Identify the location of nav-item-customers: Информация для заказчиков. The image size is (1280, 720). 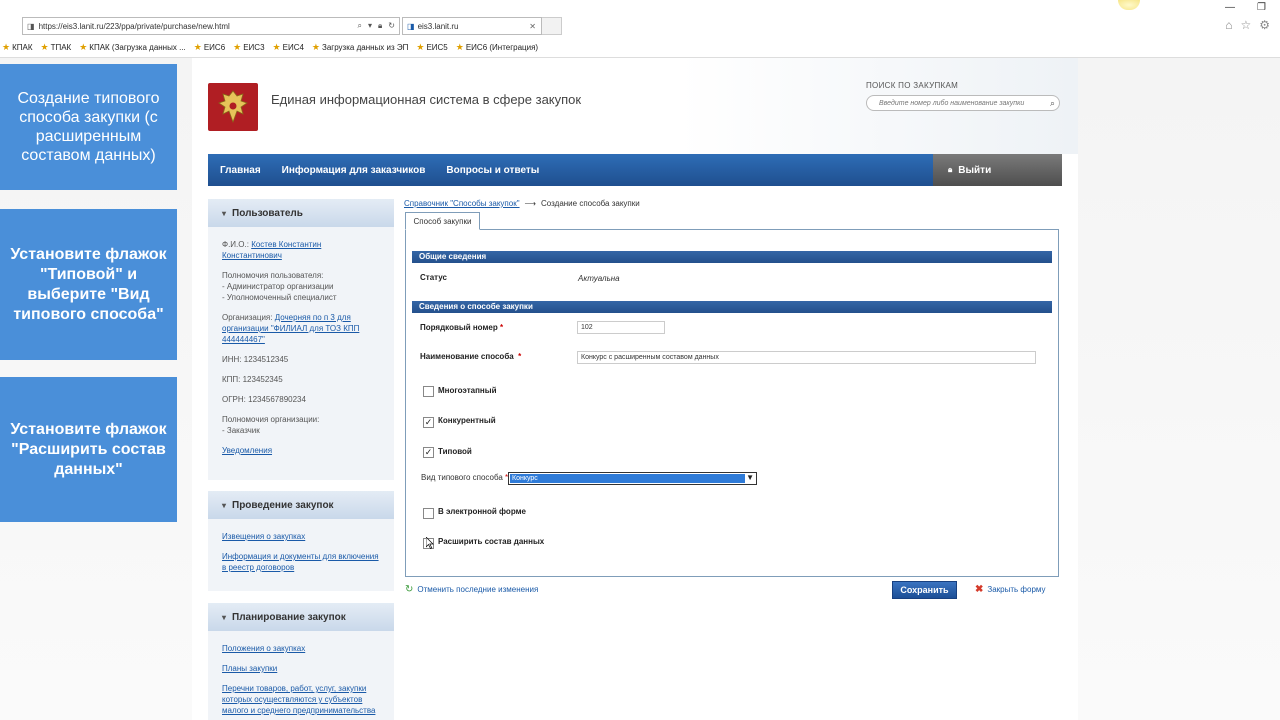
(354, 170).